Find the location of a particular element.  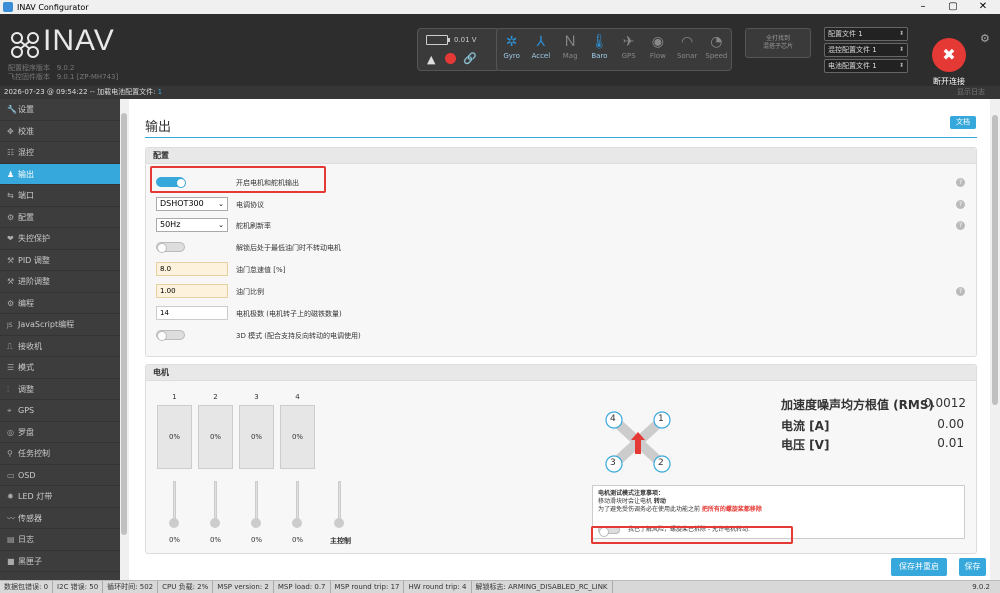

motor-stop-toggle is located at coordinates (170, 247).